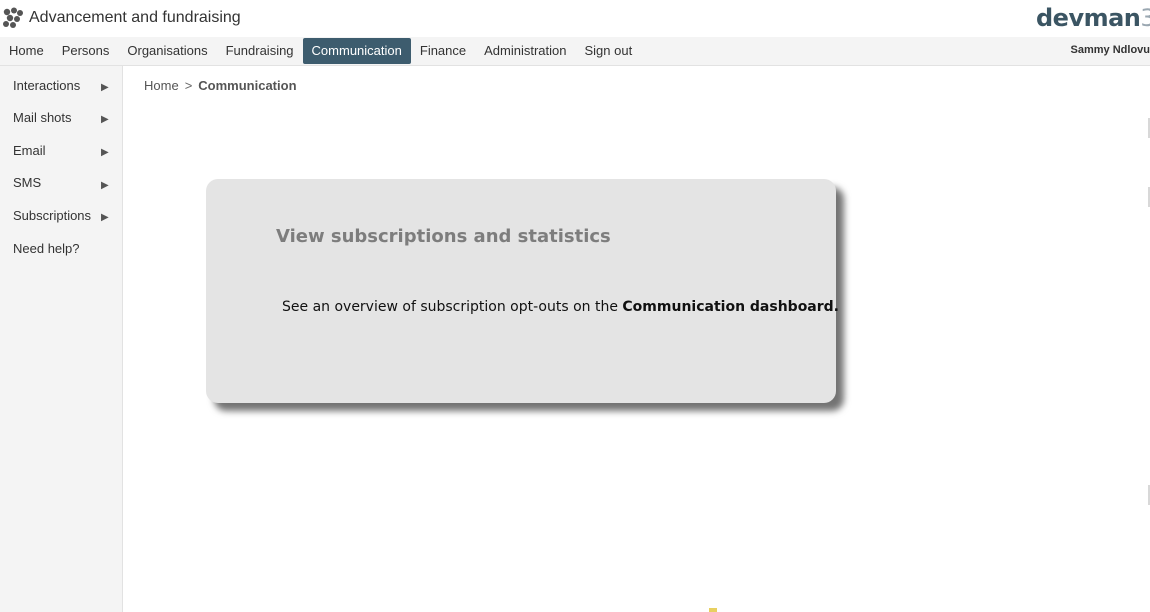 The width and height of the screenshot is (1150, 612). I want to click on nav-communication: Communication, so click(356, 51).